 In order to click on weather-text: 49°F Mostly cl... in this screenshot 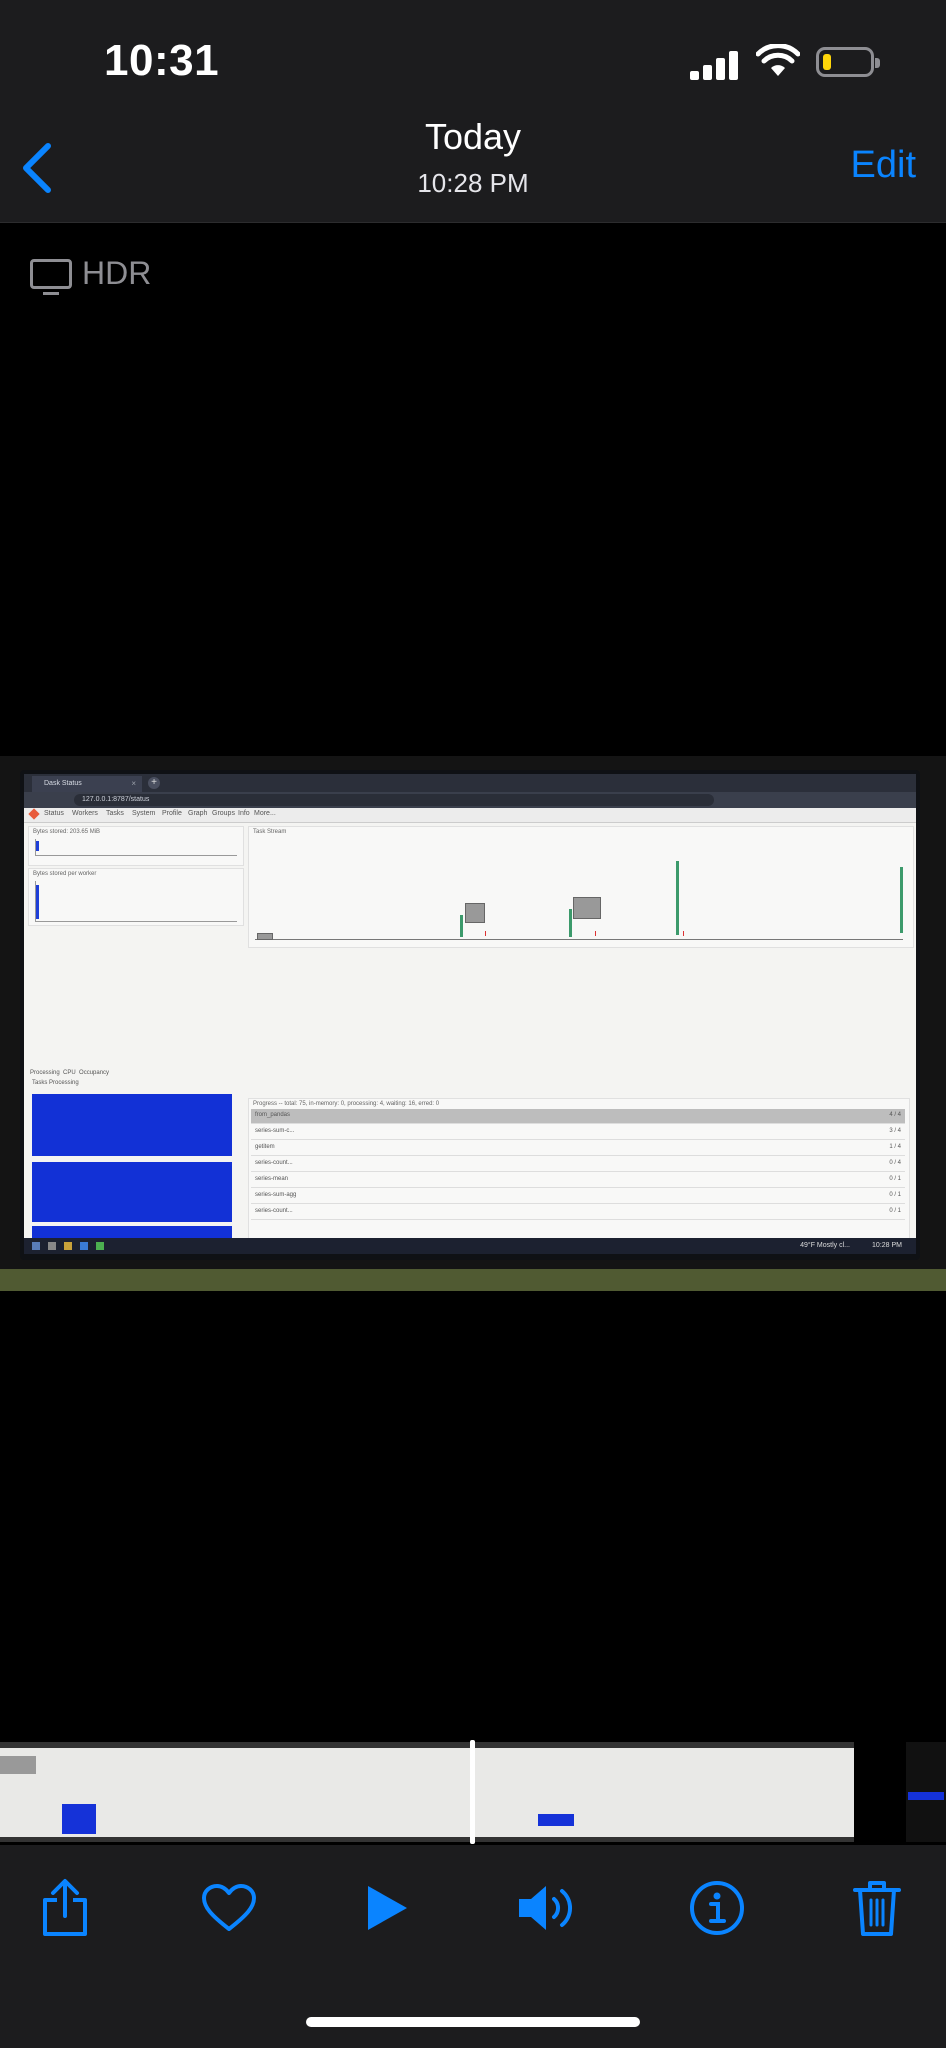, I will do `click(825, 1245)`.